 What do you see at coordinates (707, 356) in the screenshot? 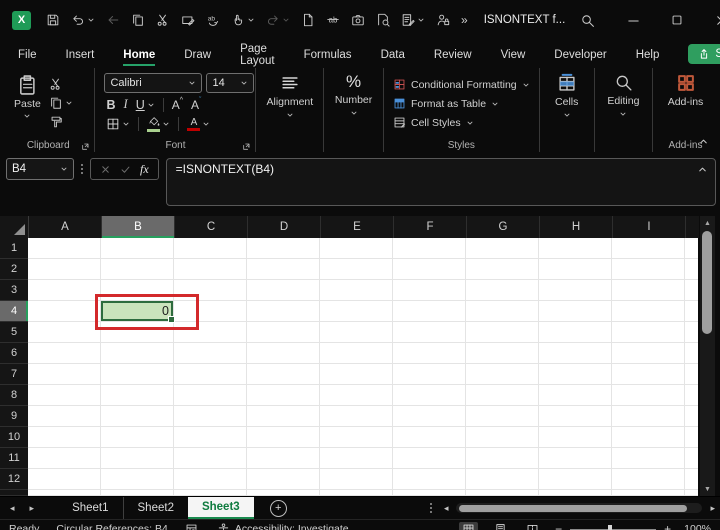
I see `vertical-scrollbar: ▲ ▼` at bounding box center [707, 356].